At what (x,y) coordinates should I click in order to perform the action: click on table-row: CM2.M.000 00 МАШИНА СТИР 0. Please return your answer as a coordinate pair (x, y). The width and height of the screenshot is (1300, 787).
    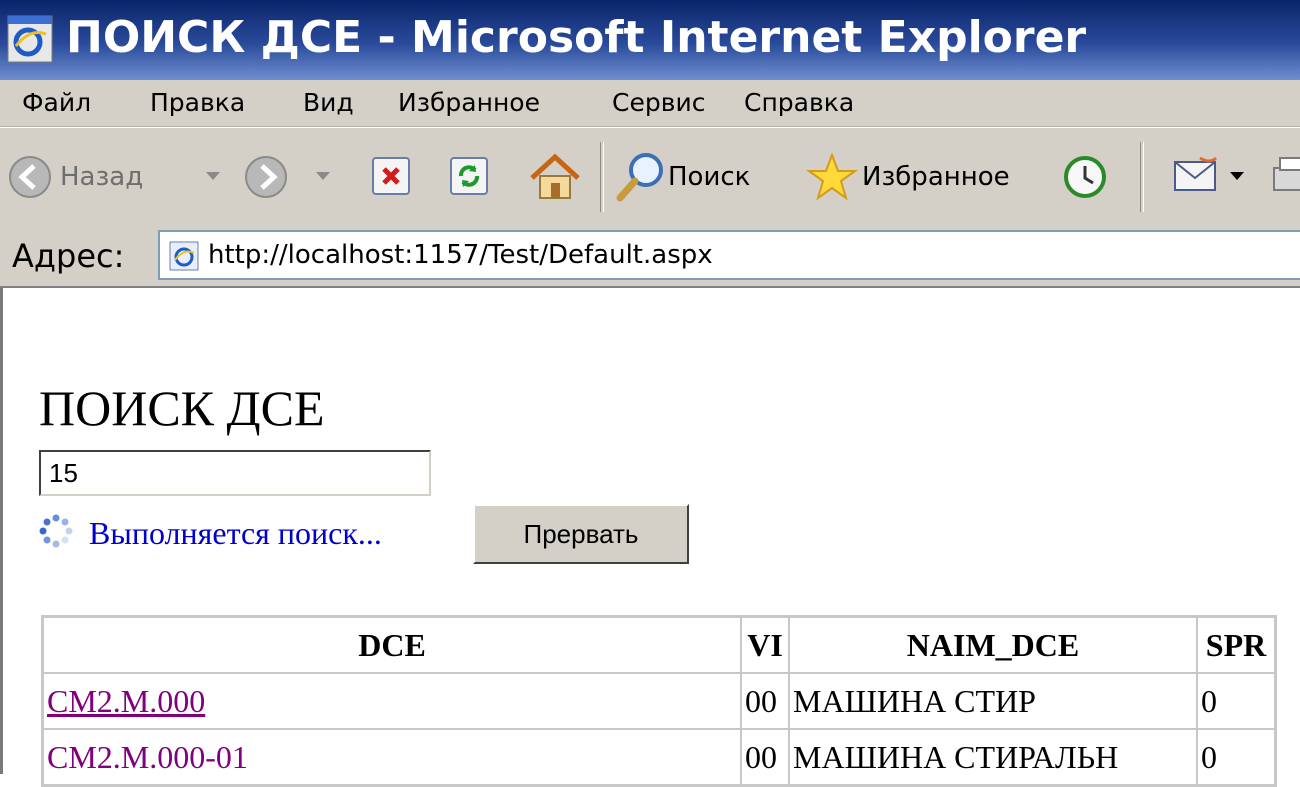
    Looking at the image, I should click on (659, 701).